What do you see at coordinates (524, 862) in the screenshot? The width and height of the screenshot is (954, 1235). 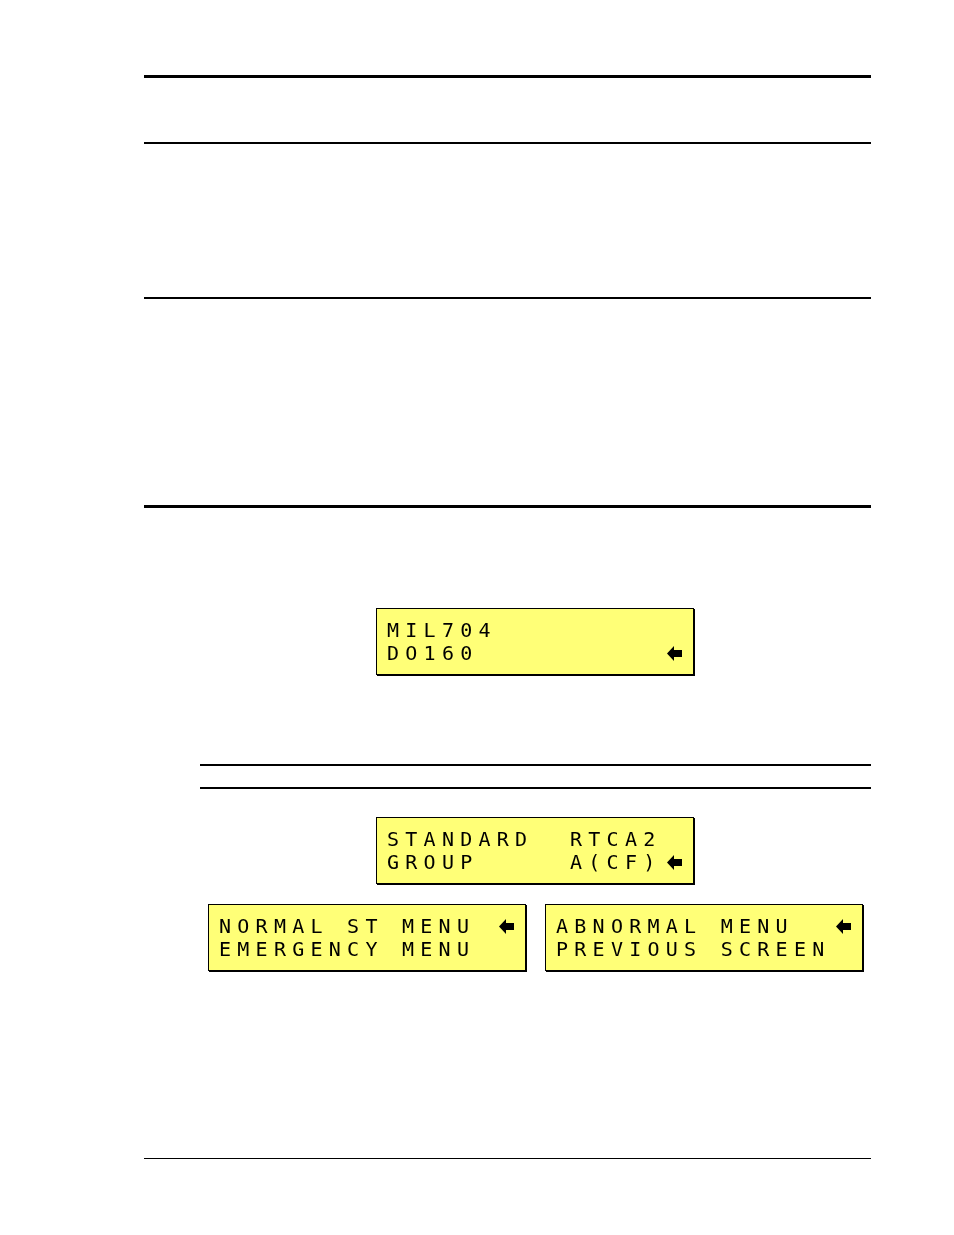 I see `display-line: GROUP A(CF)` at bounding box center [524, 862].